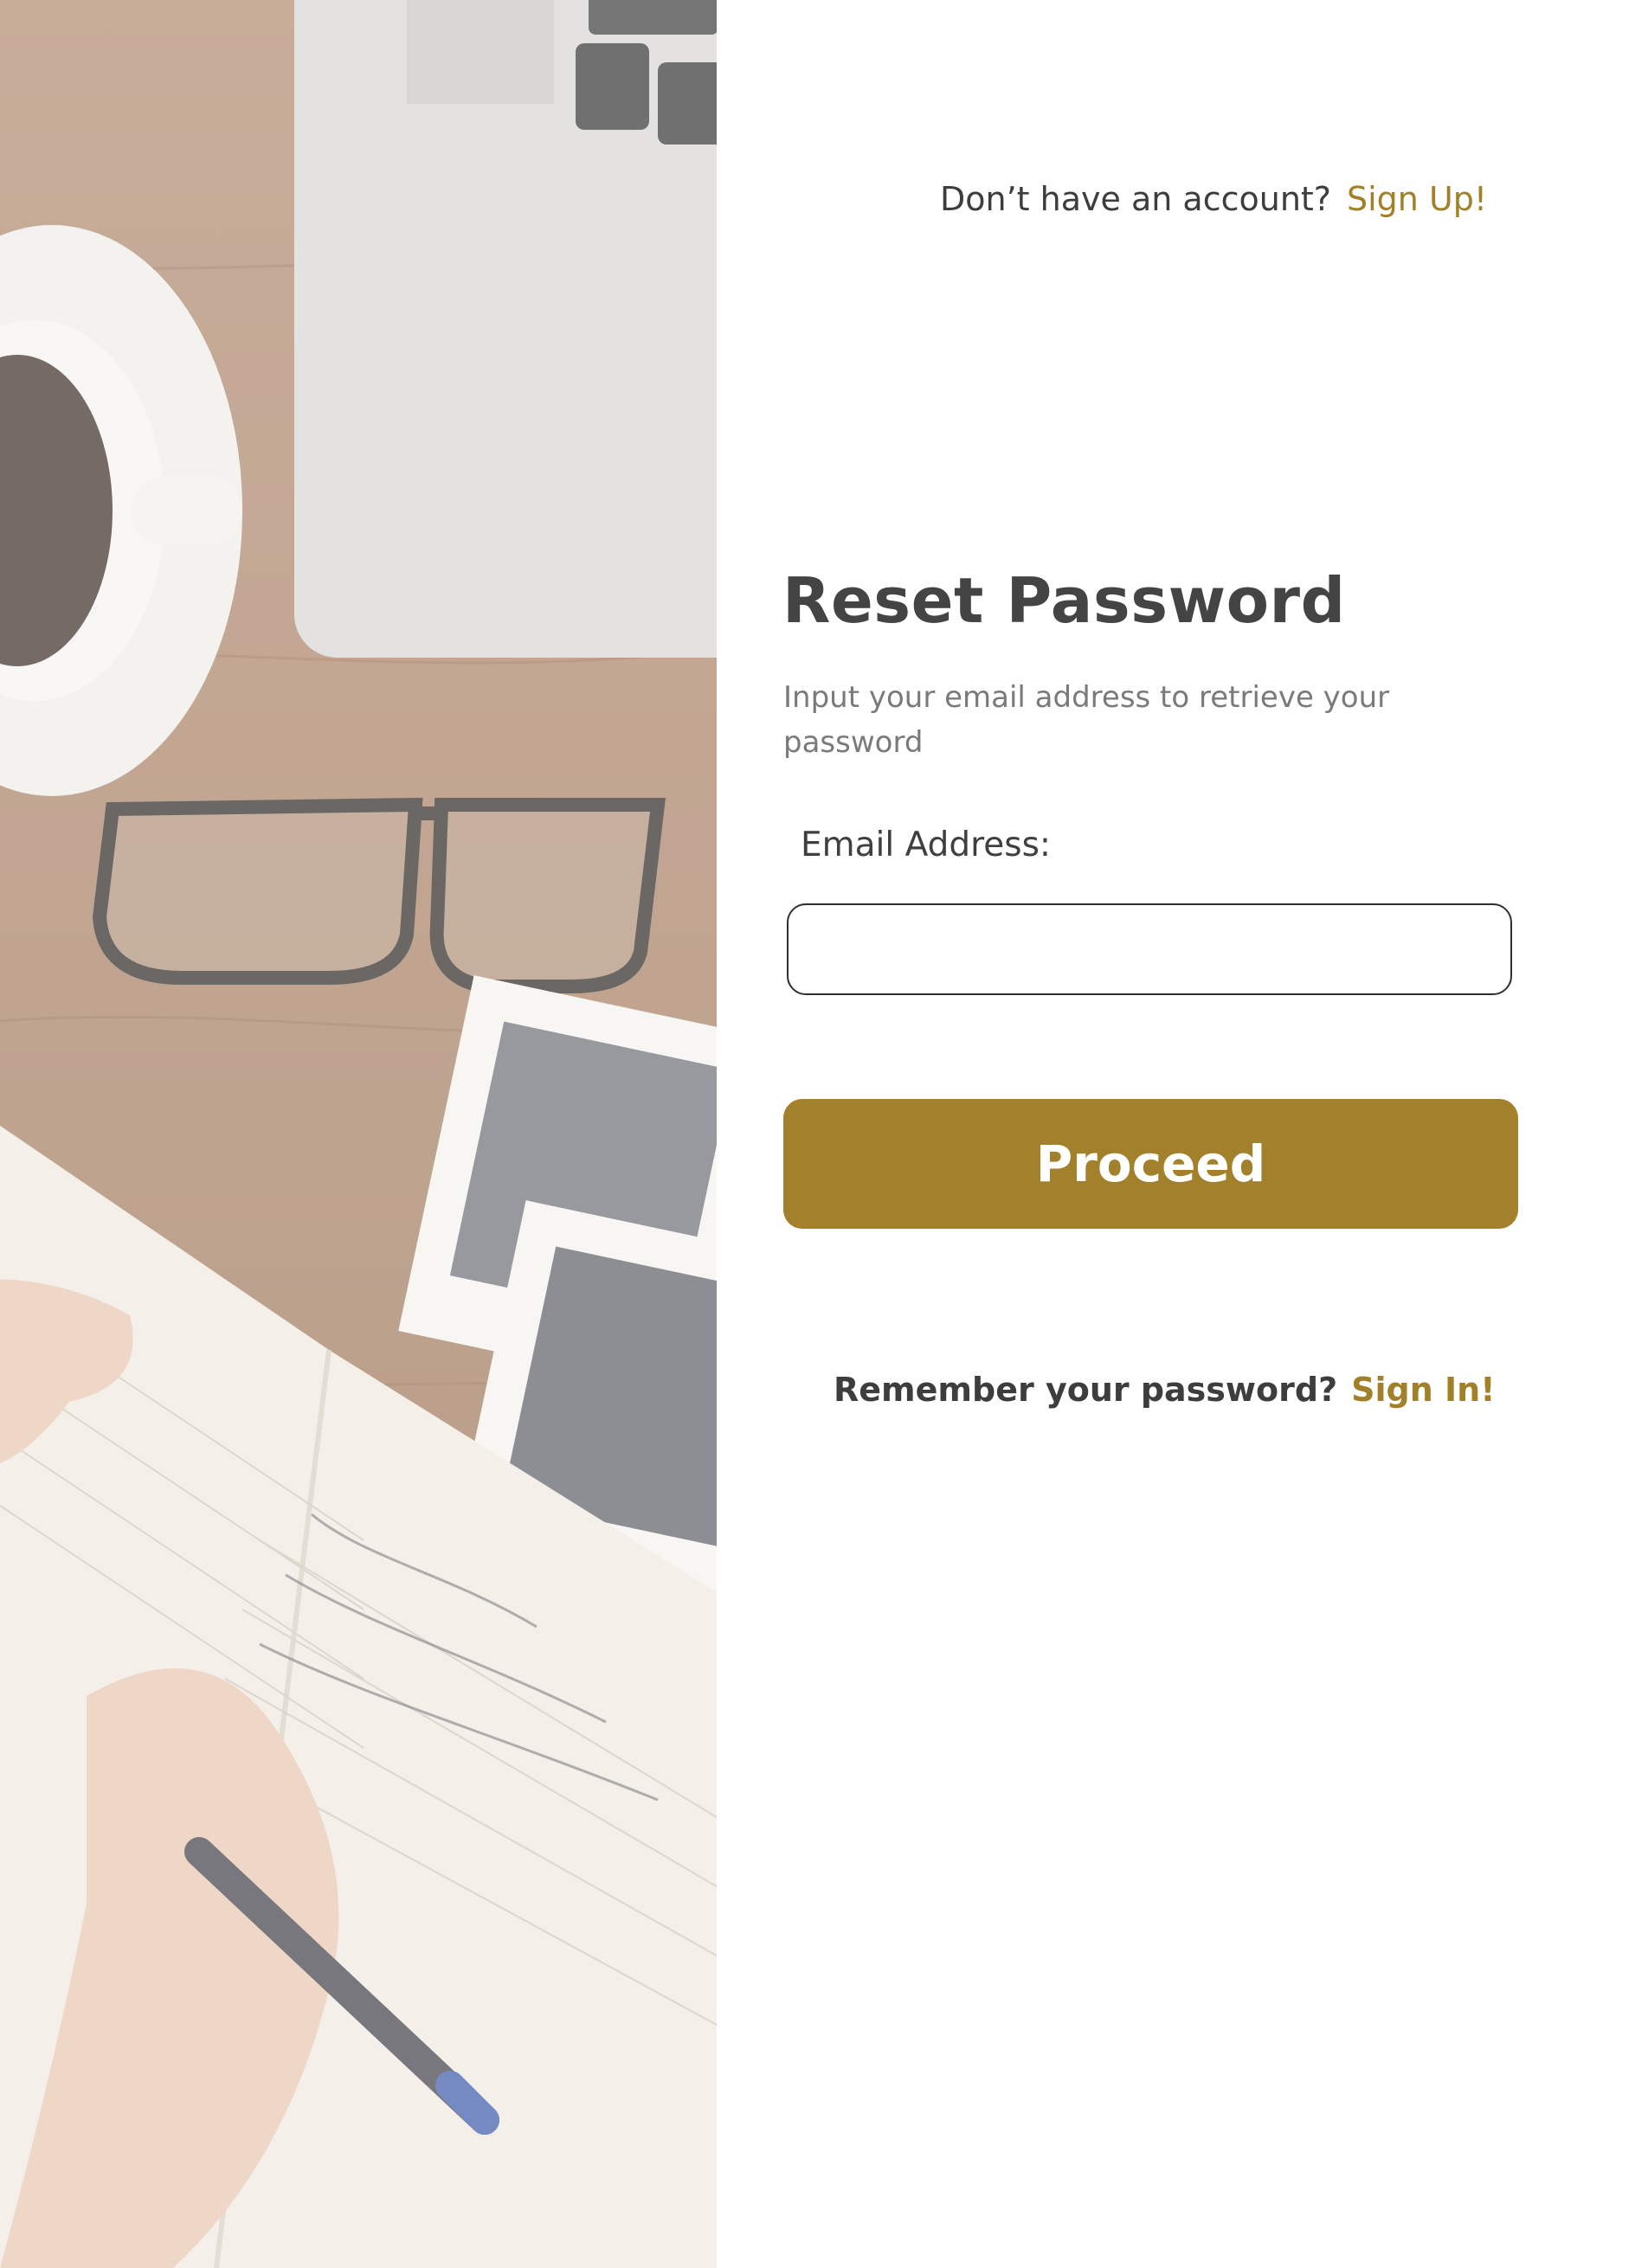  I want to click on signin-link: Sign In!, so click(1423, 1390).